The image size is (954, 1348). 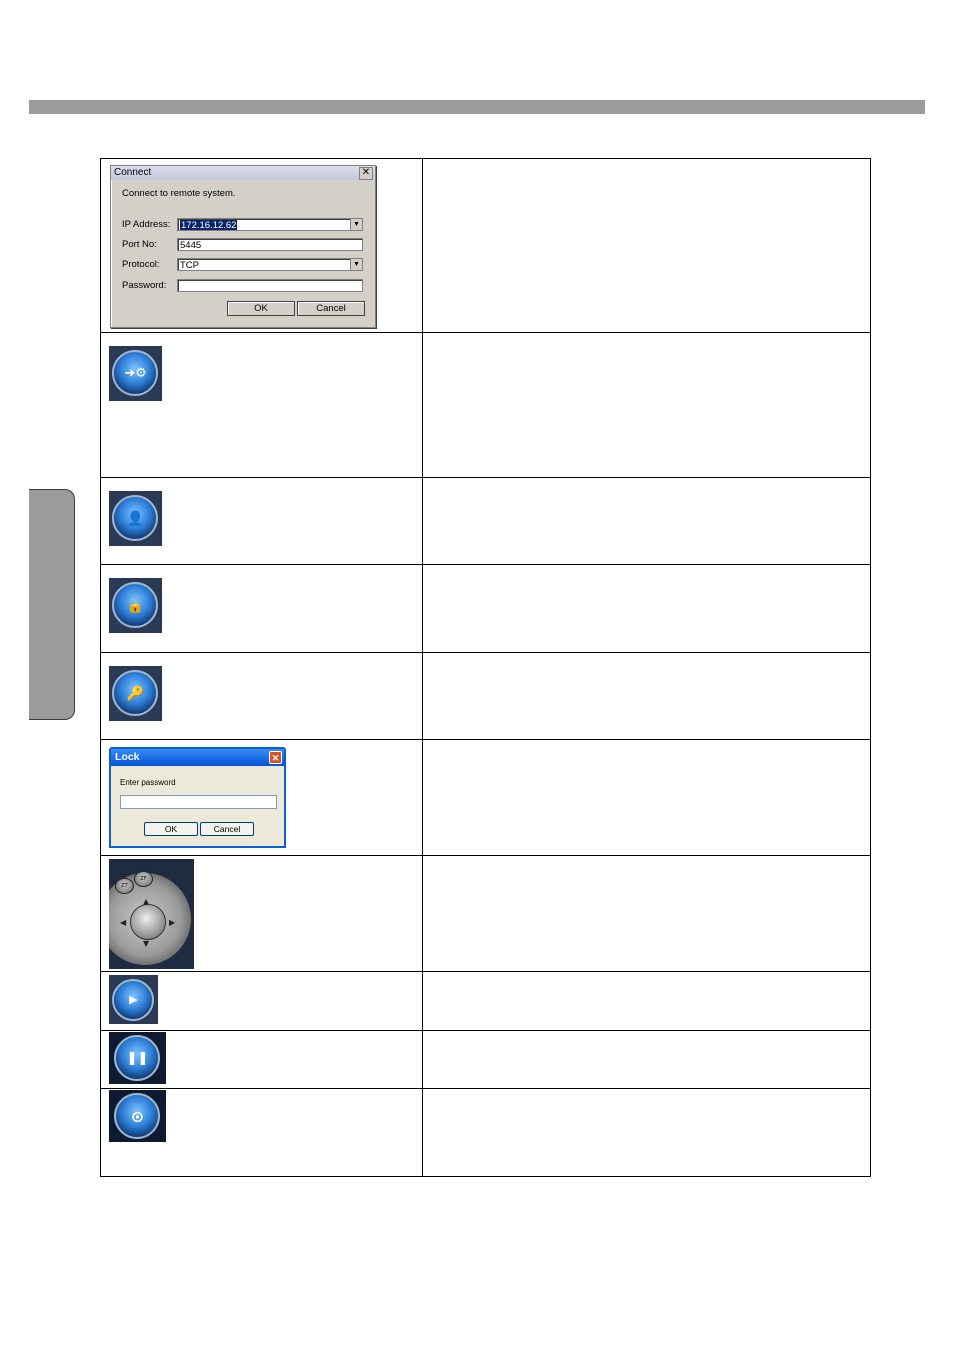 I want to click on table-cell-image: Lock ✕ Enter password OK Cancel, so click(x=261, y=797).